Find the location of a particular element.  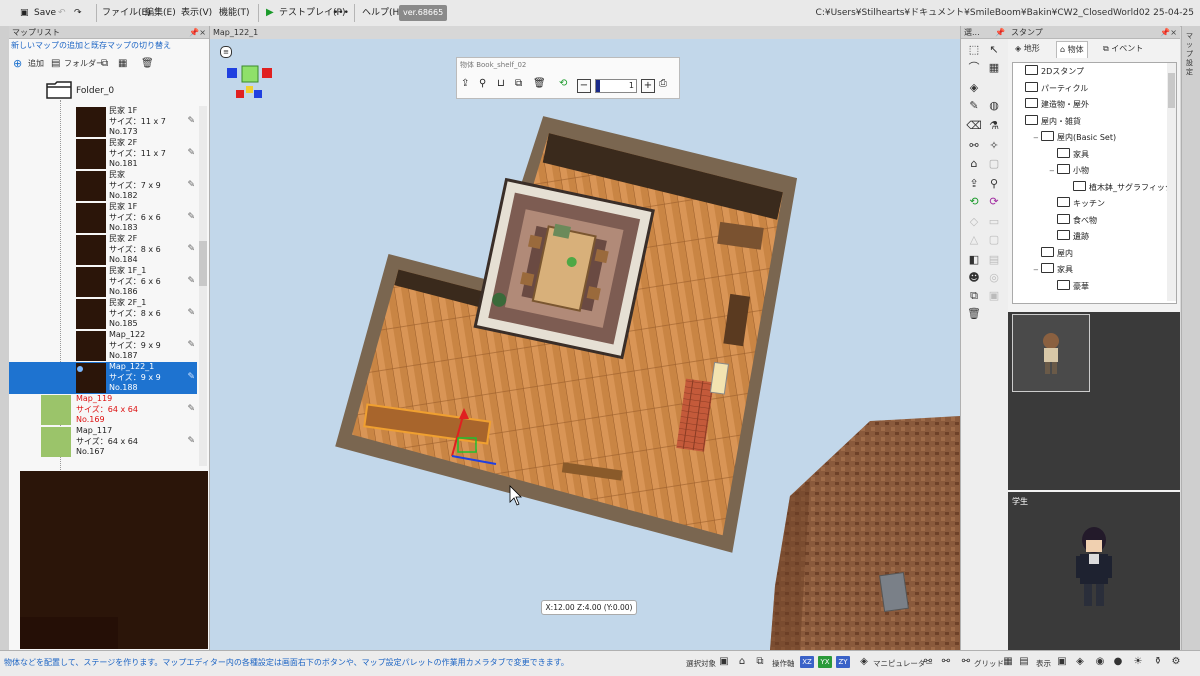

menu-icon: ≡ is located at coordinates (226, 52).